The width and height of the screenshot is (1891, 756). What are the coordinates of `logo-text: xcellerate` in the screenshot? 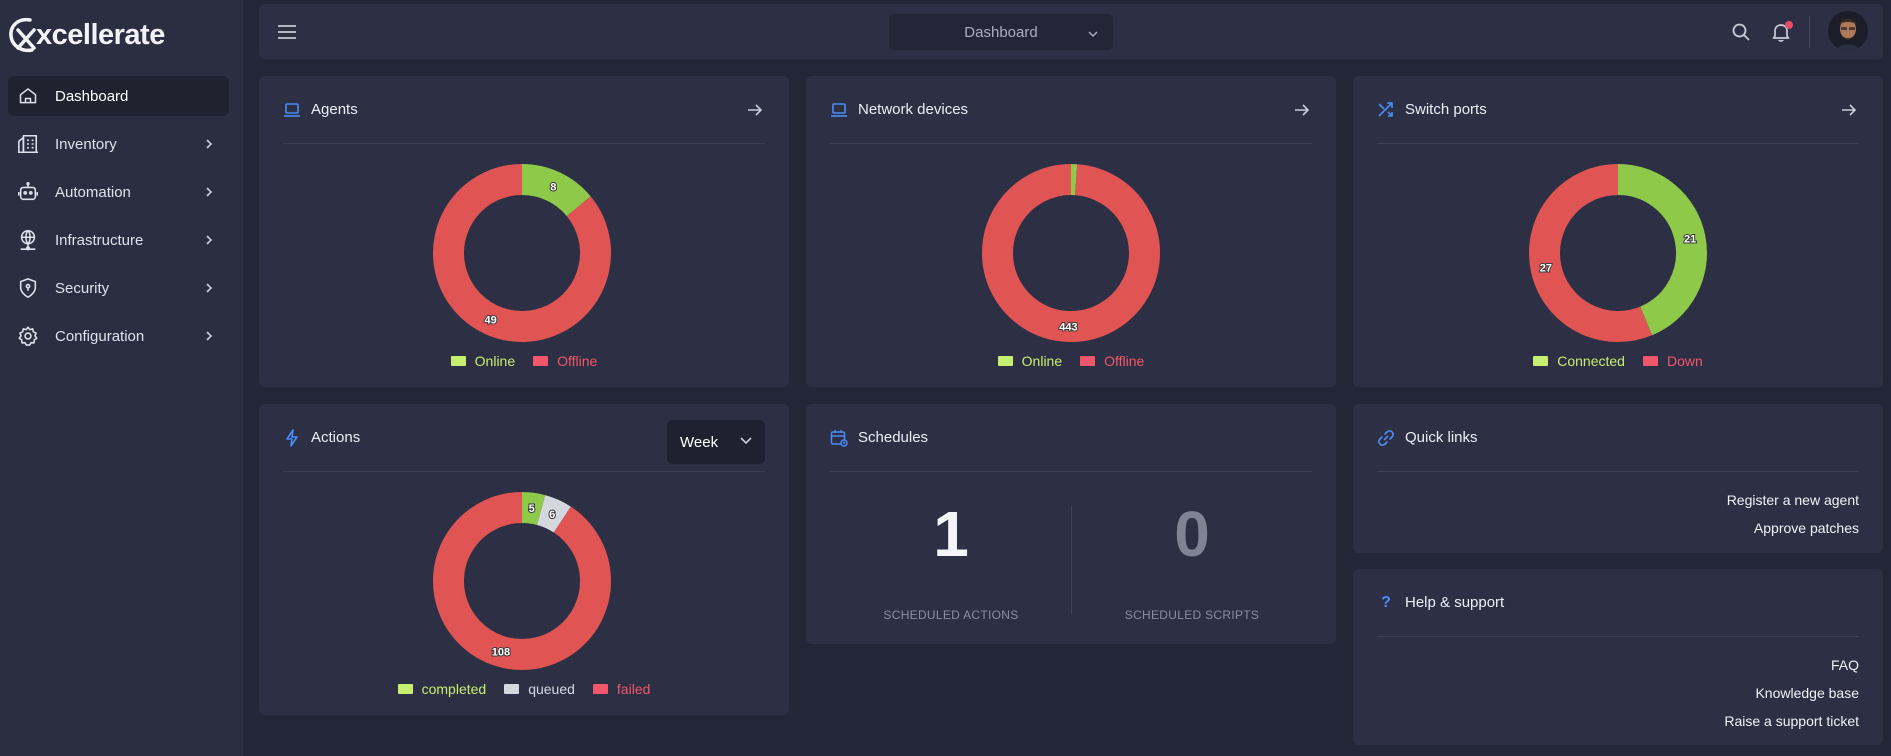 It's located at (100, 34).